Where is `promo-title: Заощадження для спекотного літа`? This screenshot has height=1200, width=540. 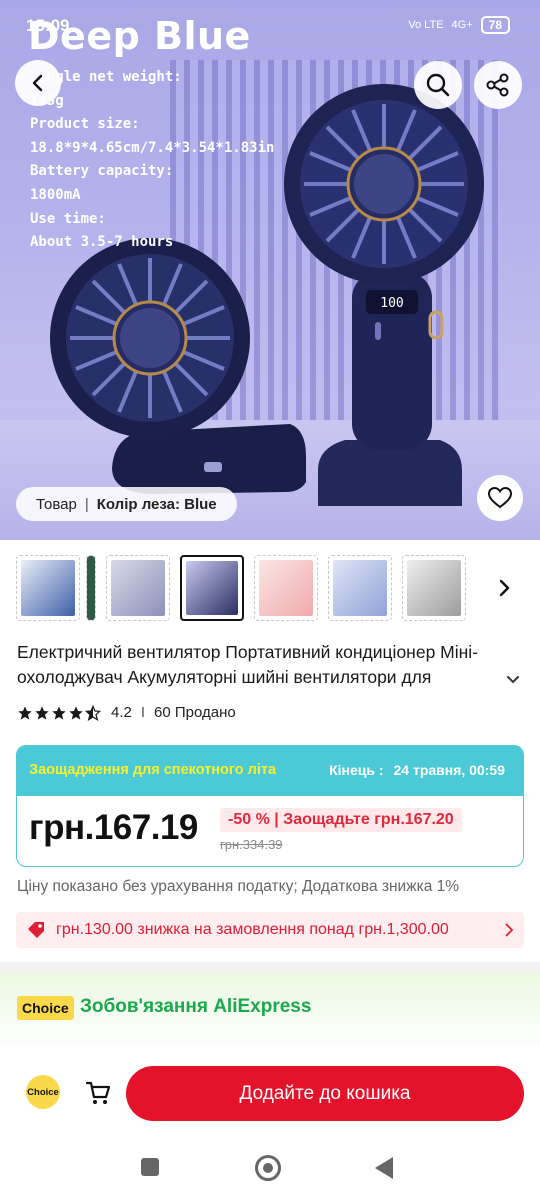 promo-title: Заощадження для спекотного літа is located at coordinates (153, 770).